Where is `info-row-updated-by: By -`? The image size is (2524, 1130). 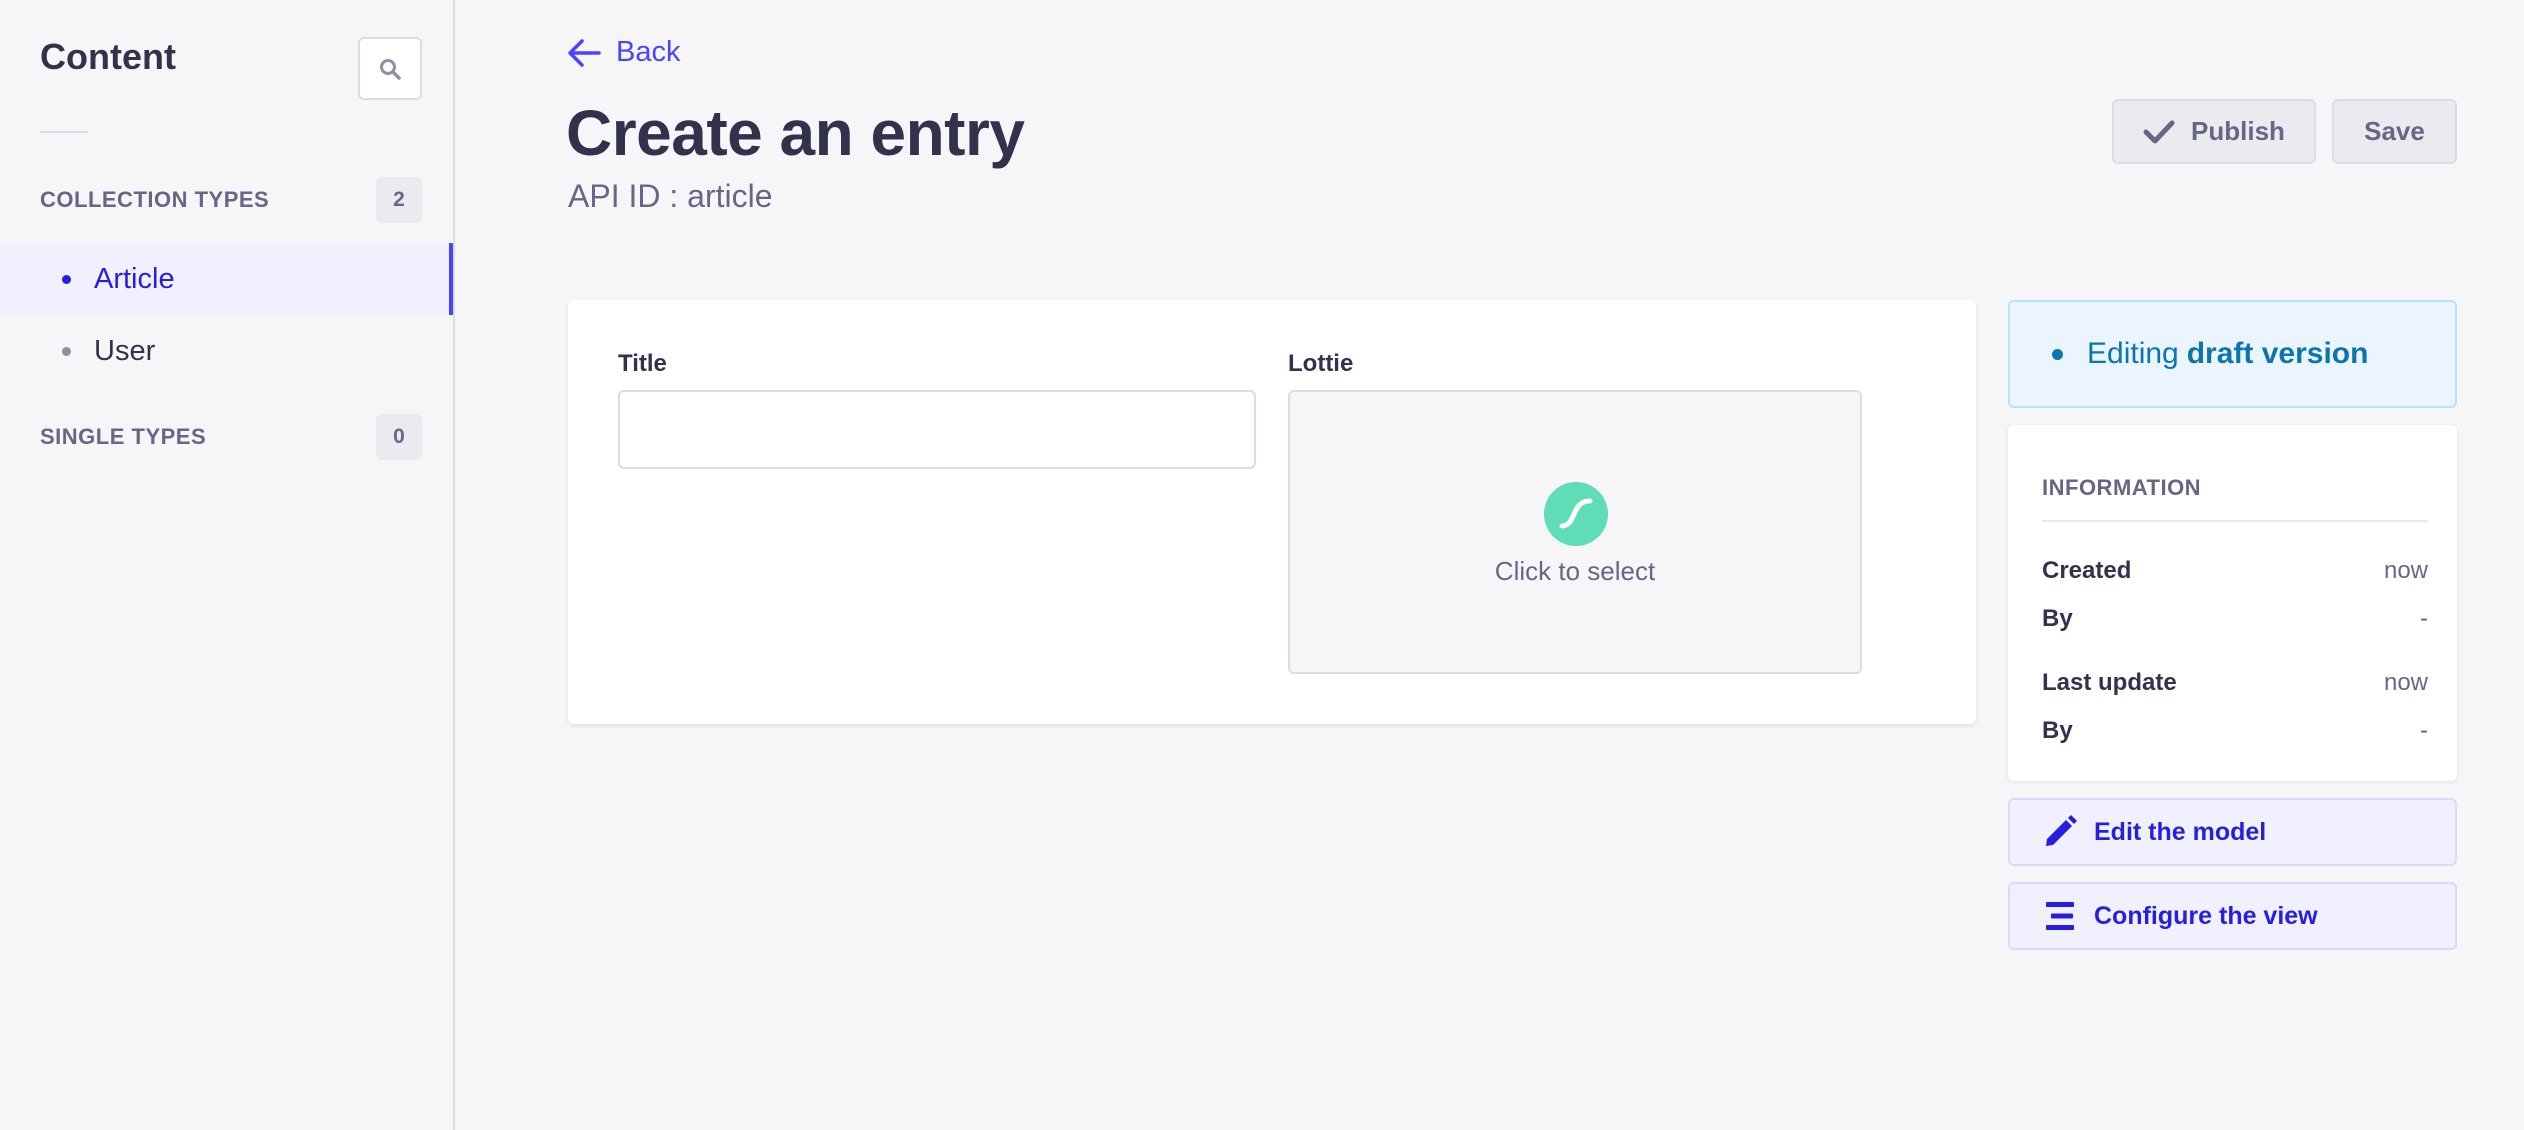 info-row-updated-by: By - is located at coordinates (2235, 731).